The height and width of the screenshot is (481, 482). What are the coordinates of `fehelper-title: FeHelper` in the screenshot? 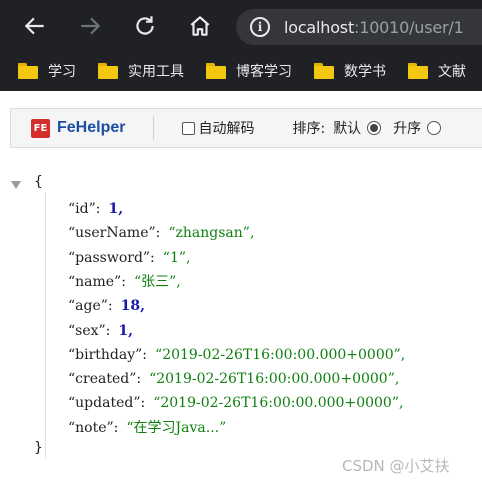 It's located at (91, 128).